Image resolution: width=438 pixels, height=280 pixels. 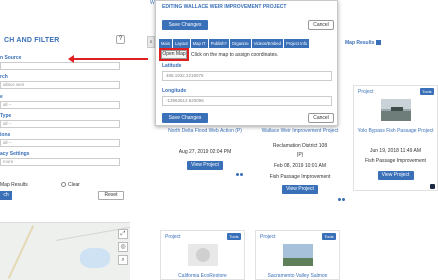 What do you see at coordinates (199, 43) in the screenshot?
I see `tab-map-it: Map IT` at bounding box center [199, 43].